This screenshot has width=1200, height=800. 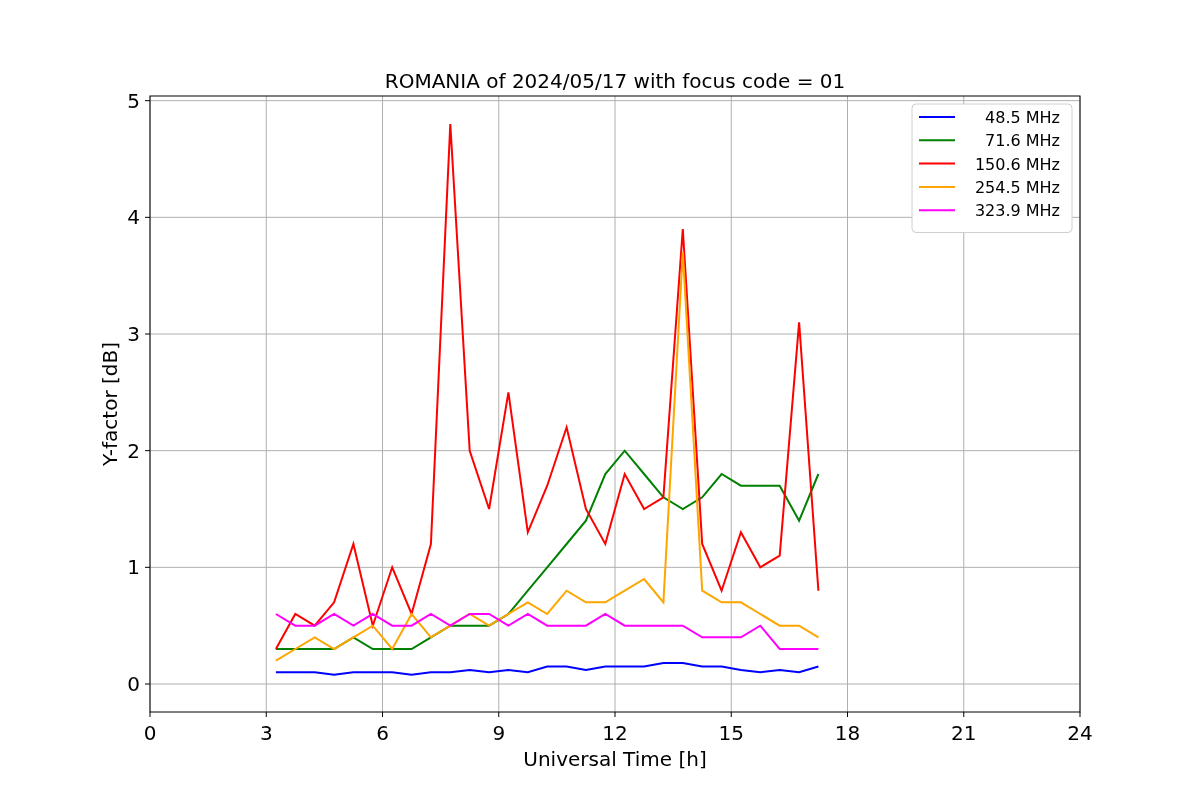 What do you see at coordinates (1017, 187) in the screenshot?
I see `legend-label: 254.5 MHz` at bounding box center [1017, 187].